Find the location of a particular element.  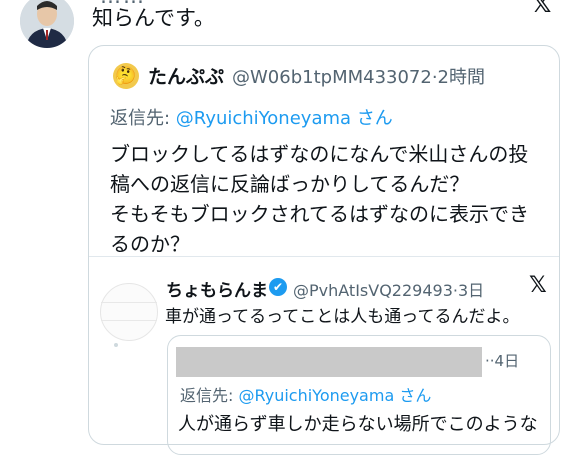

nested-tweet-body: 車が通ってるってことは人も通ってるんだよ。 is located at coordinates (342, 317).